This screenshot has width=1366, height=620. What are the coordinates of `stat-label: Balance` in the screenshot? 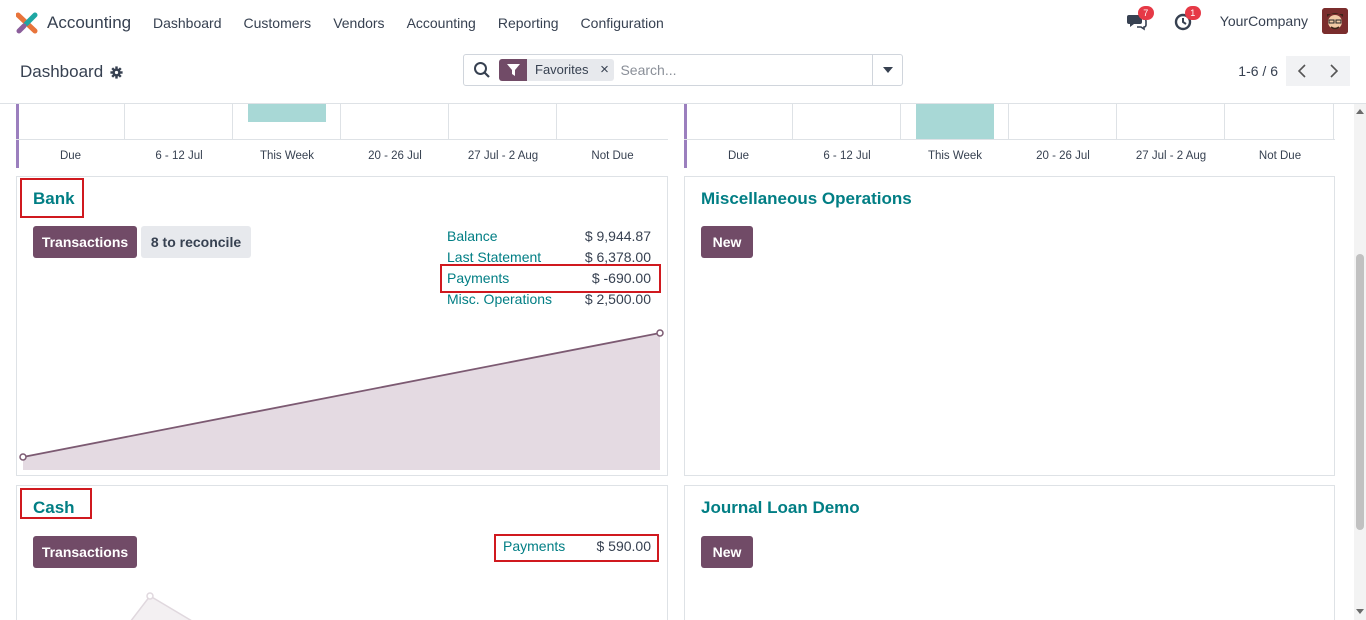 It's located at (472, 236).